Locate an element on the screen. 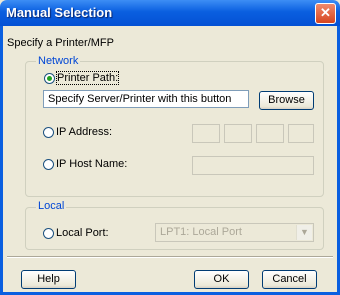  chevron-down-icon: ▼ is located at coordinates (304, 232).